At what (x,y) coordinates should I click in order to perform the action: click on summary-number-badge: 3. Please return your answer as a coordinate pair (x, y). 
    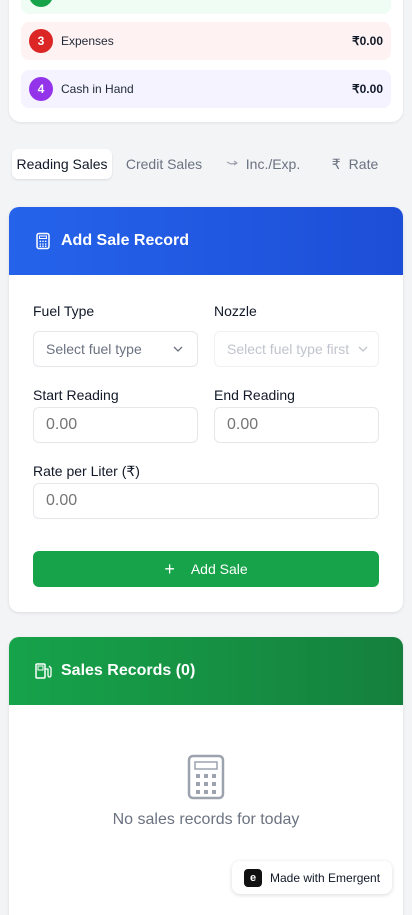
    Looking at the image, I should click on (41, 41).